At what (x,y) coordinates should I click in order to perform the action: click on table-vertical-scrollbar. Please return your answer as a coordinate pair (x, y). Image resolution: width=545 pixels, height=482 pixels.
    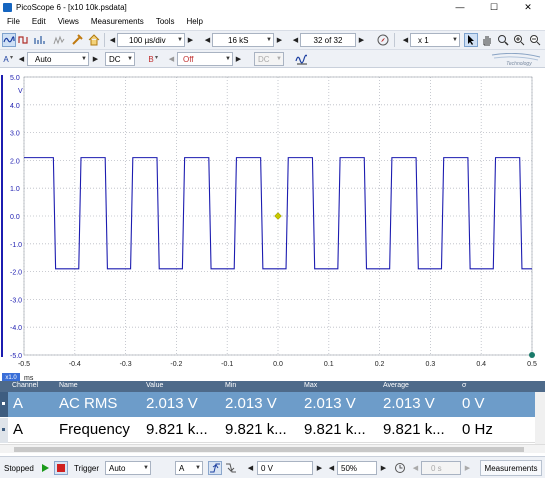
    Looking at the image, I should click on (540, 418).